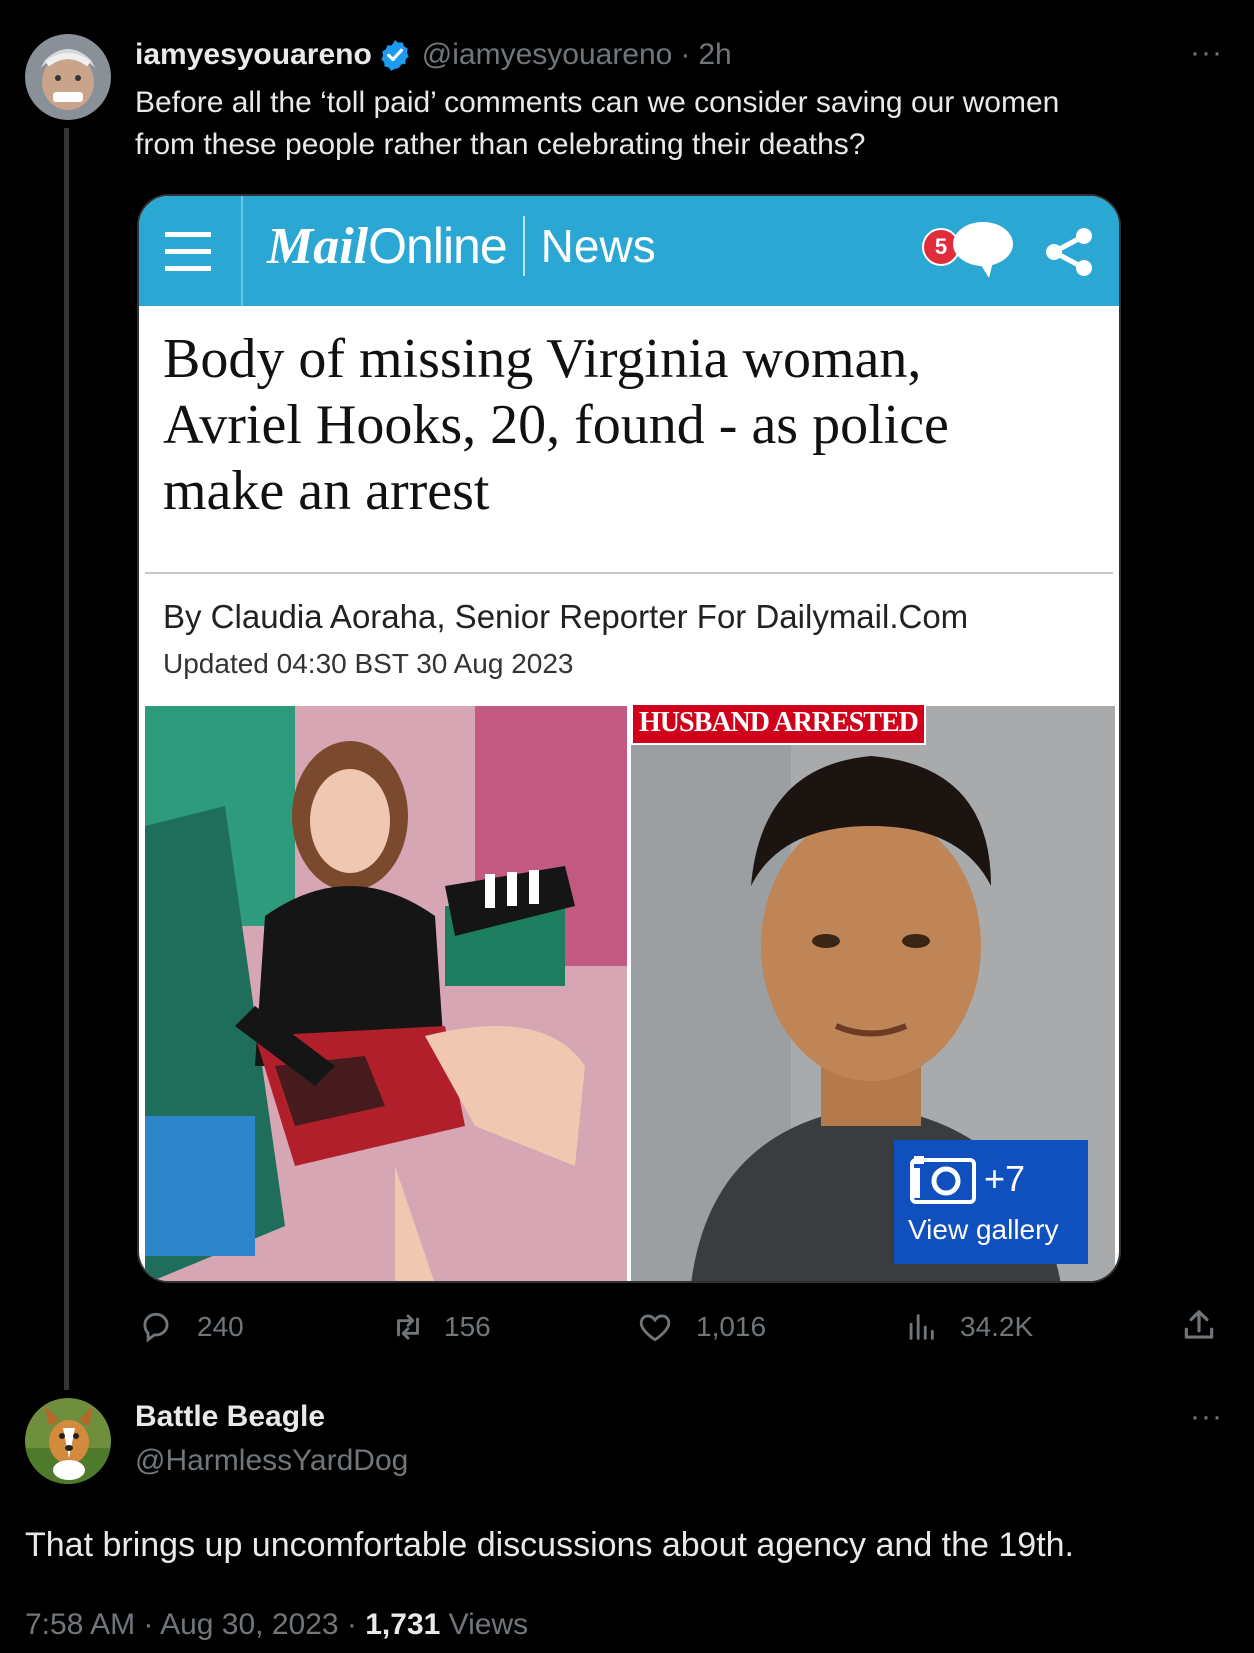 This screenshot has height=1653, width=1254. I want to click on more-options-icon: ···, so click(1206, 53).